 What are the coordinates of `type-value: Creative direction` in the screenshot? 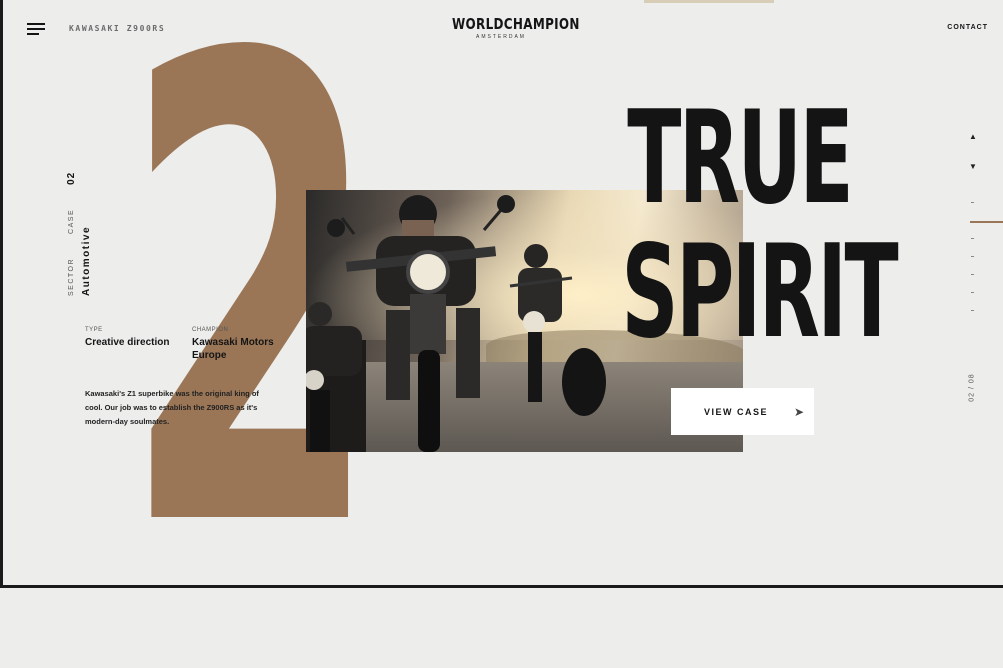 It's located at (127, 342).